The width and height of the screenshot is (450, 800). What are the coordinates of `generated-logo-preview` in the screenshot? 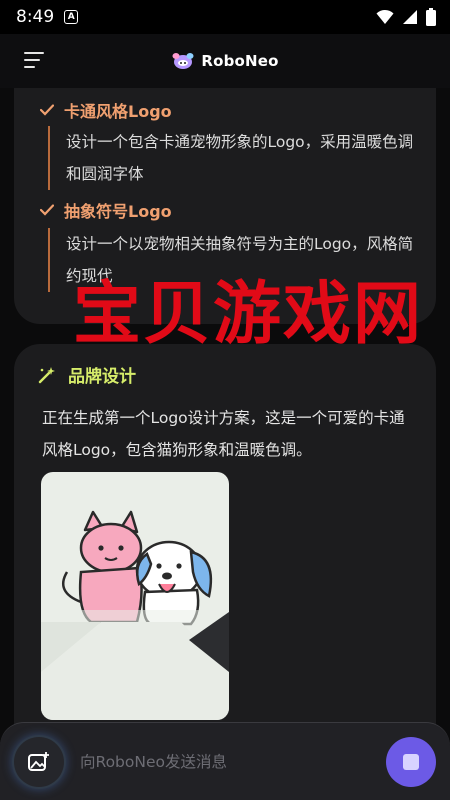 It's located at (135, 596).